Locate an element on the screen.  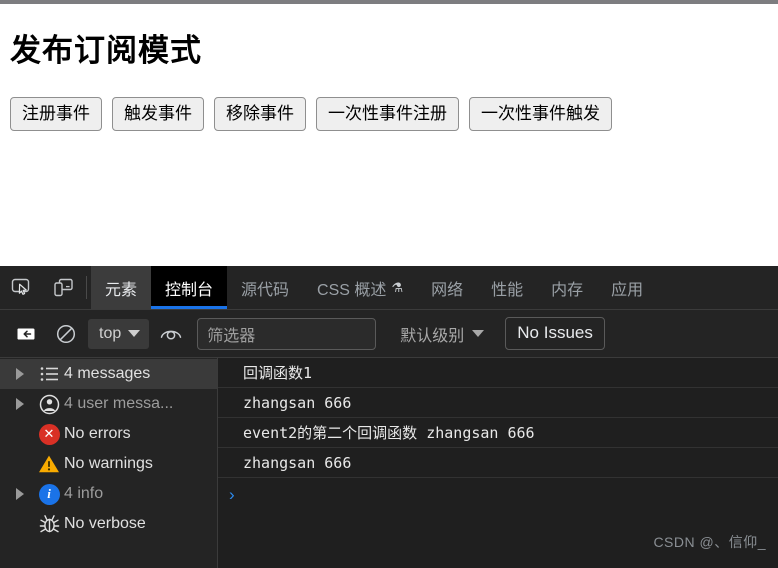
clear-console-icon is located at coordinates (66, 334).